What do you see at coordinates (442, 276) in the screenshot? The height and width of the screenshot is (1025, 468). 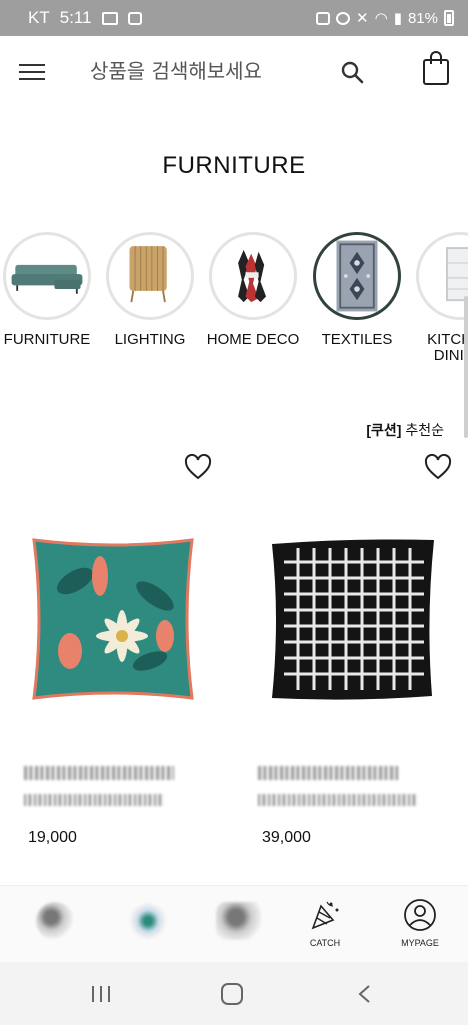 I see `category-image-glassware` at bounding box center [442, 276].